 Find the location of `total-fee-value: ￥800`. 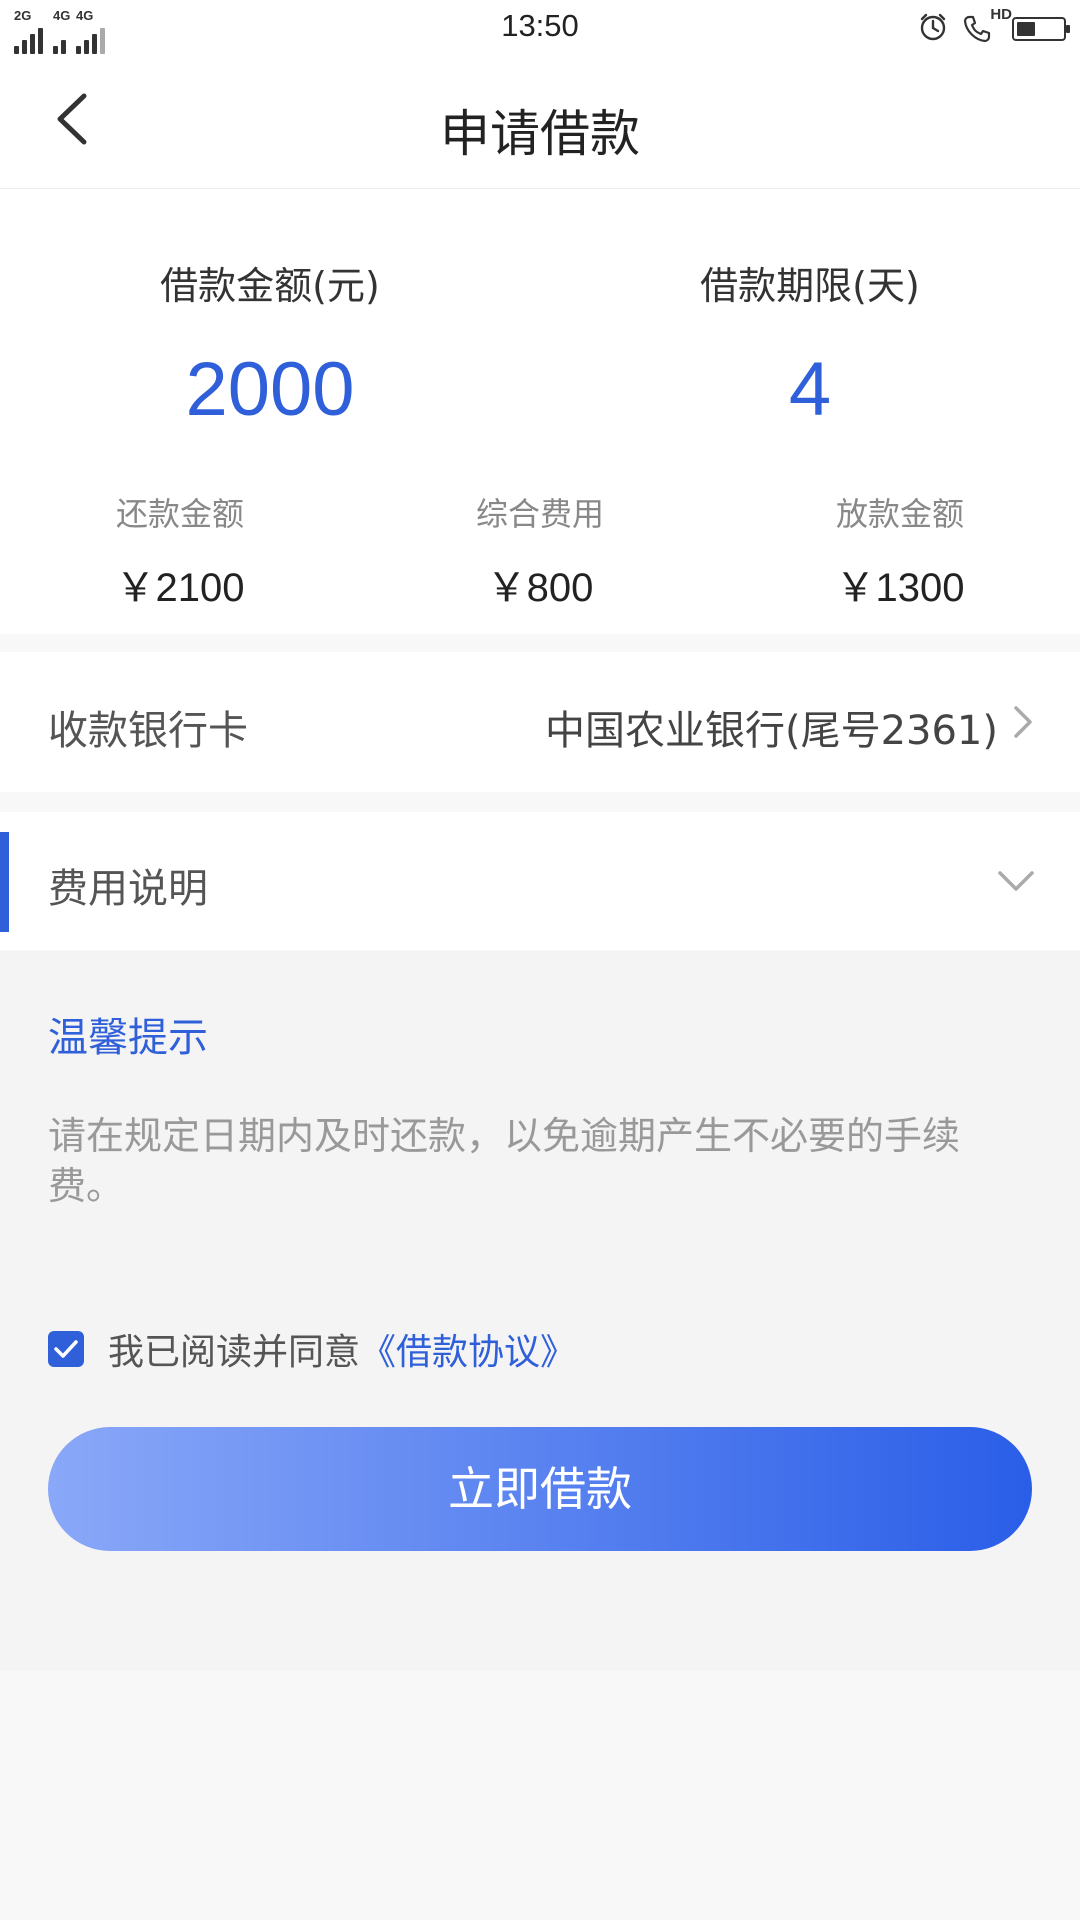

total-fee-value: ￥800 is located at coordinates (540, 588).